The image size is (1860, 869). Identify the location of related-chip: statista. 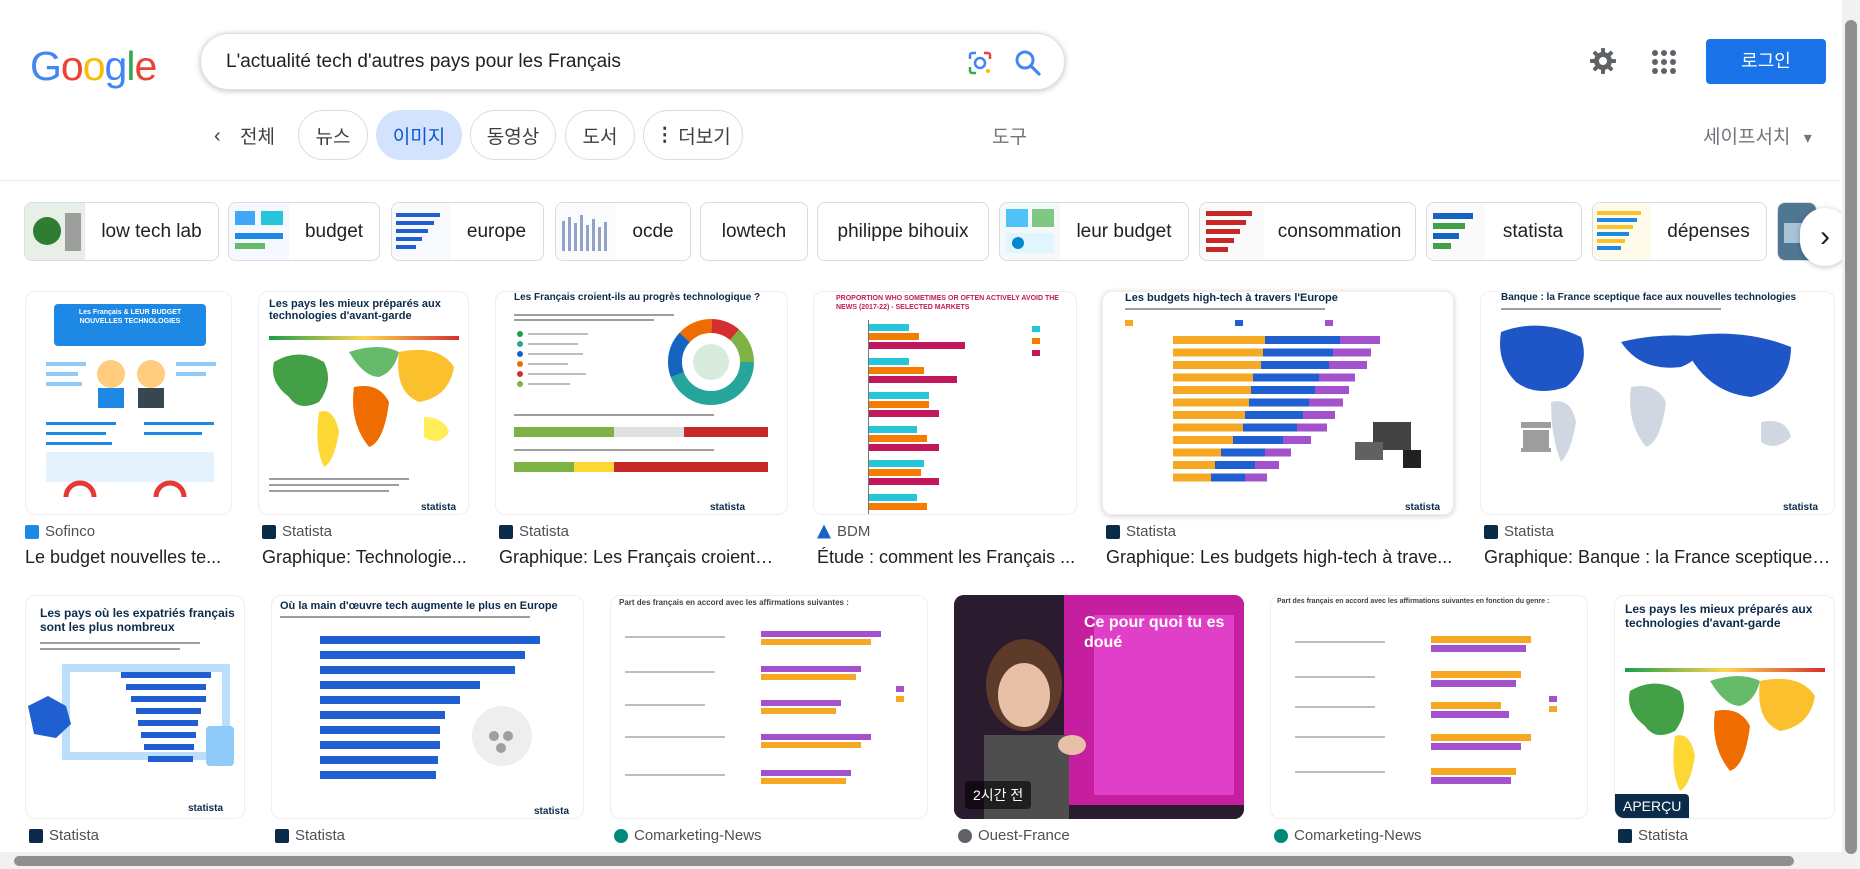
(1504, 231).